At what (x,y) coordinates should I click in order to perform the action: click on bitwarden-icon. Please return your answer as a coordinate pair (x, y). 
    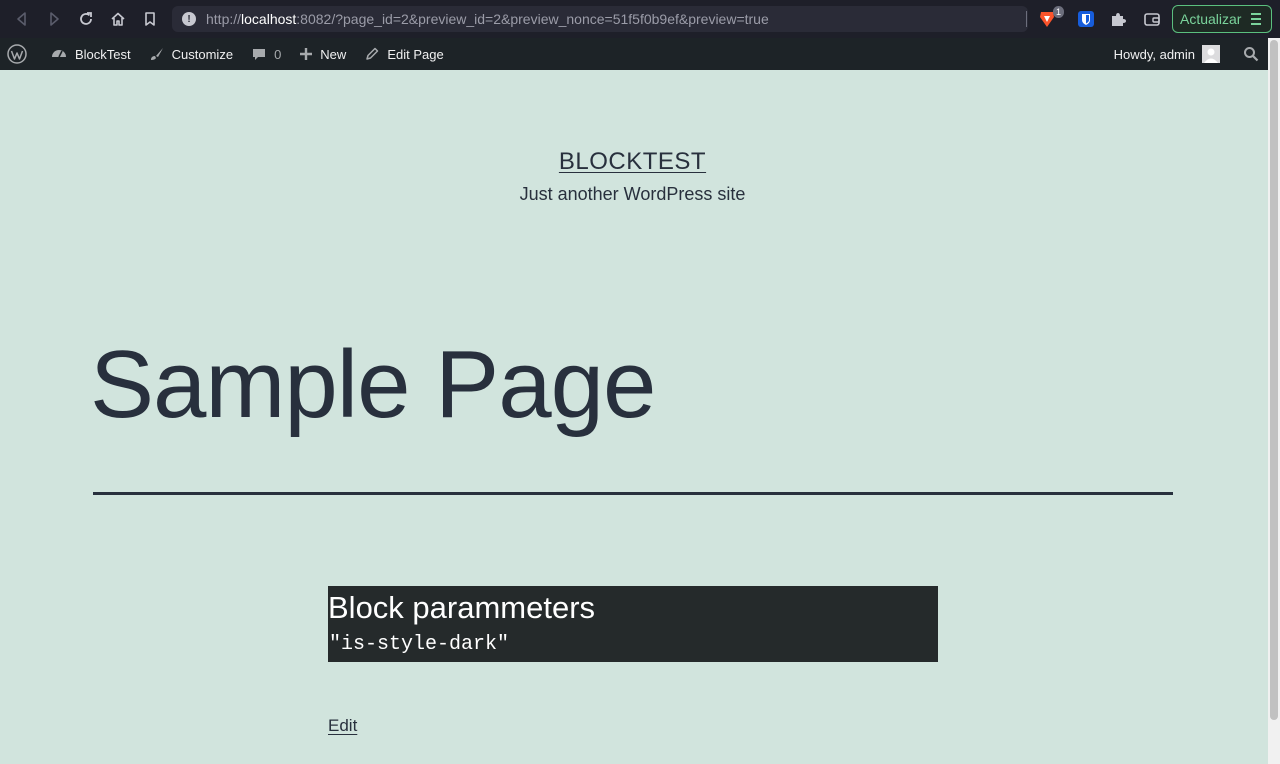
    Looking at the image, I should click on (1086, 19).